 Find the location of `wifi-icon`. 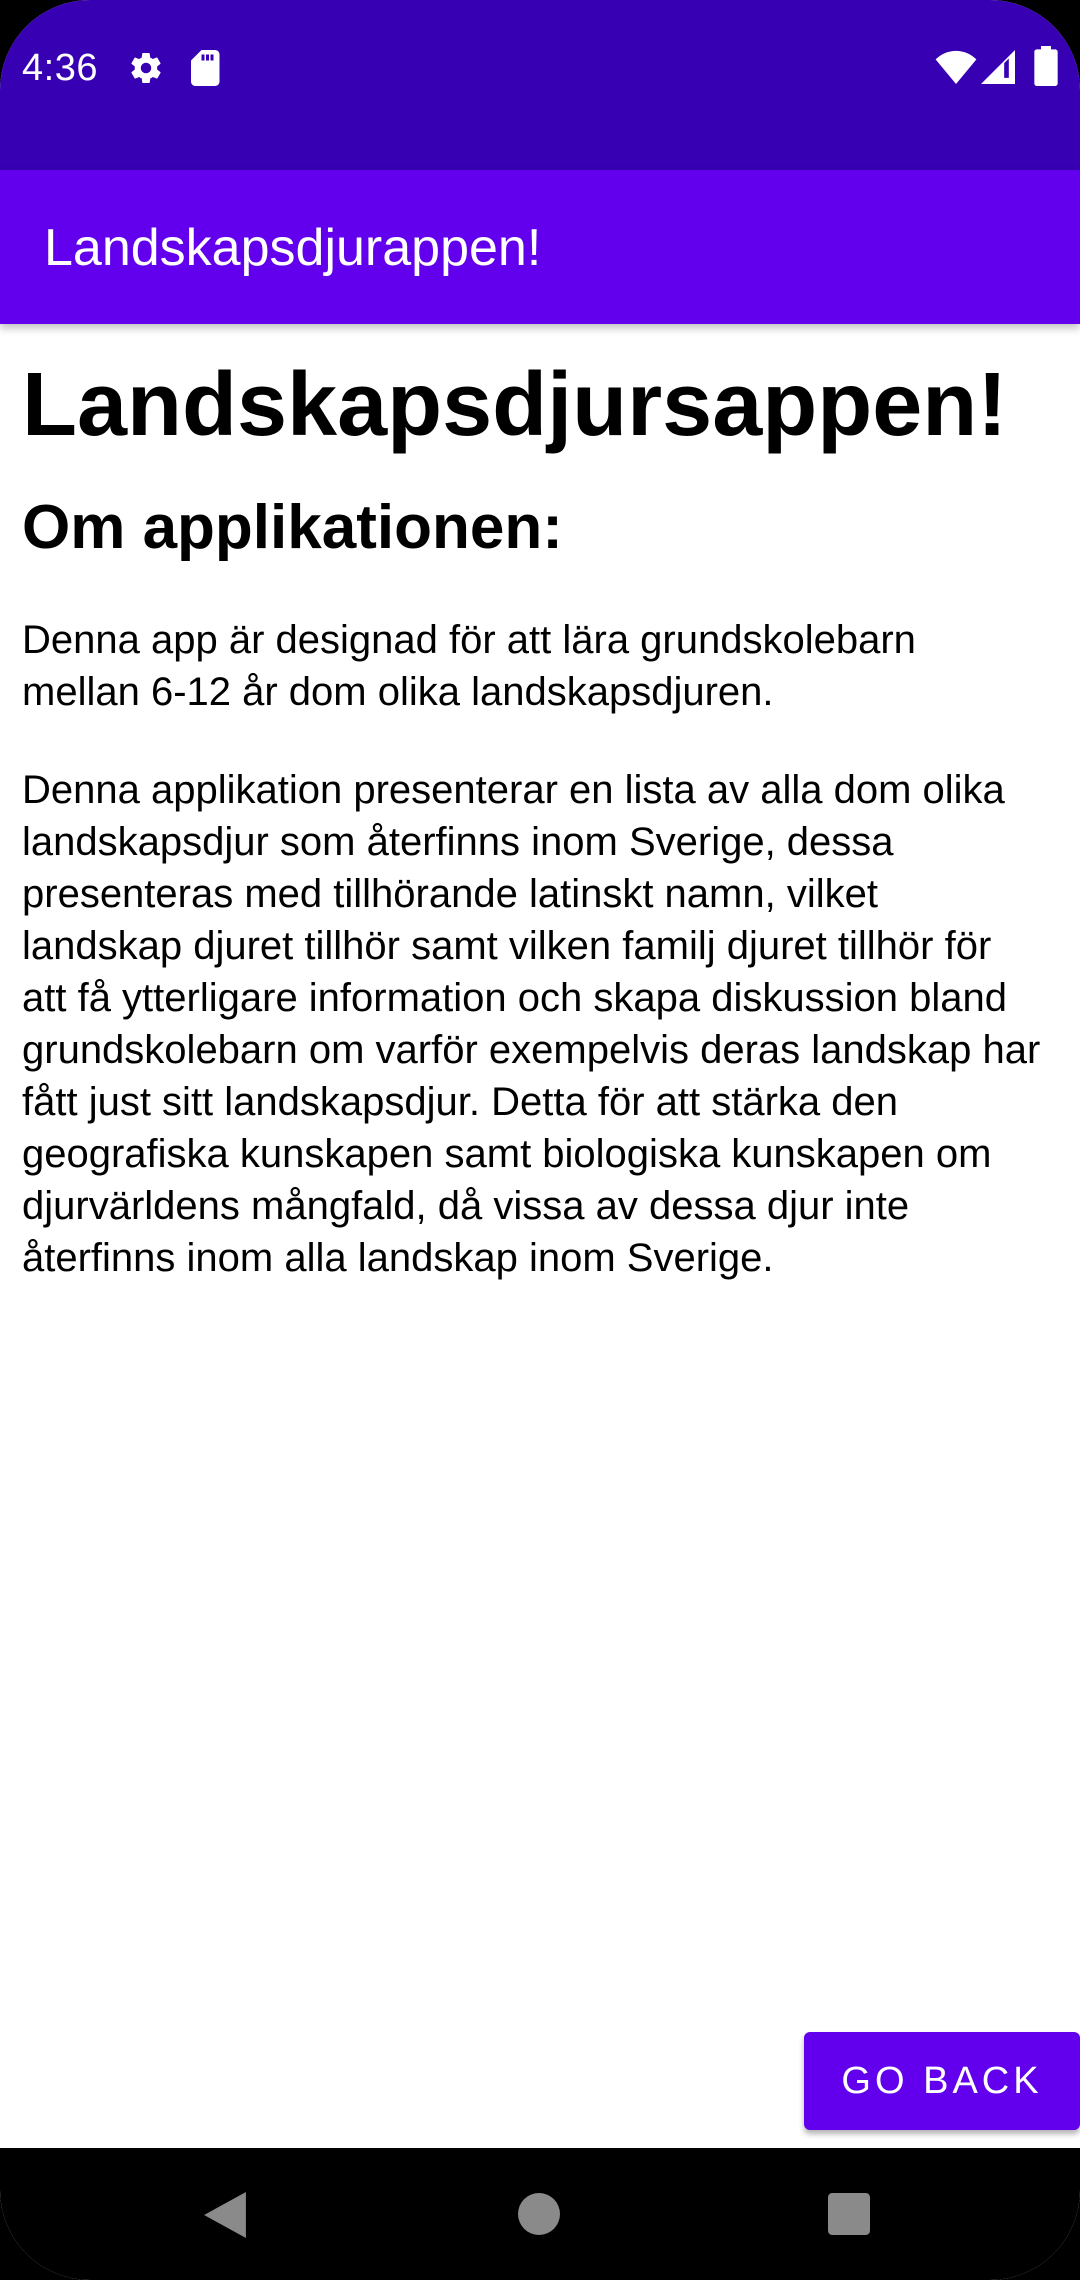

wifi-icon is located at coordinates (956, 67).